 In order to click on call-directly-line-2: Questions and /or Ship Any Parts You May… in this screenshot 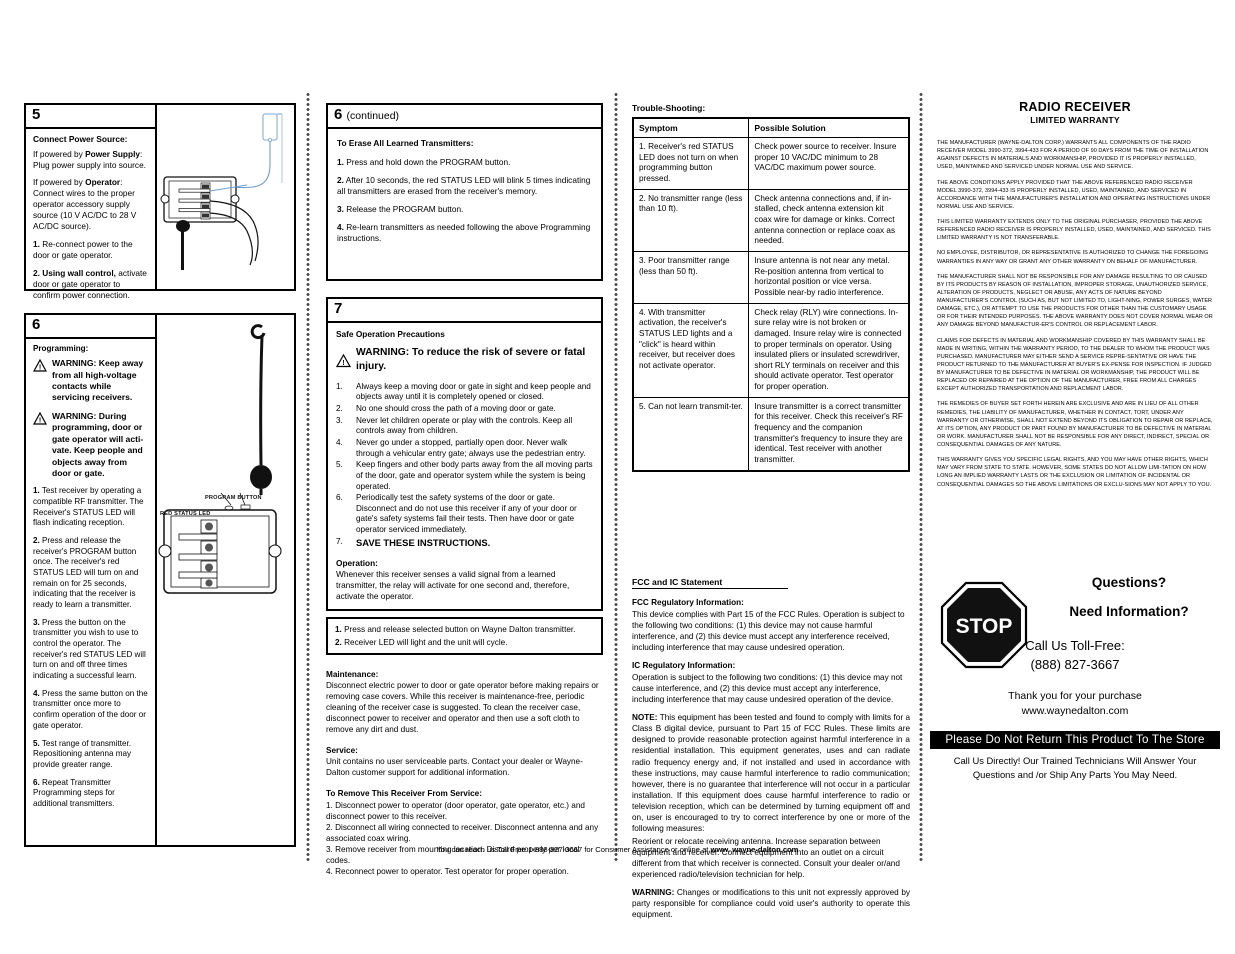, I will do `click(1075, 774)`.